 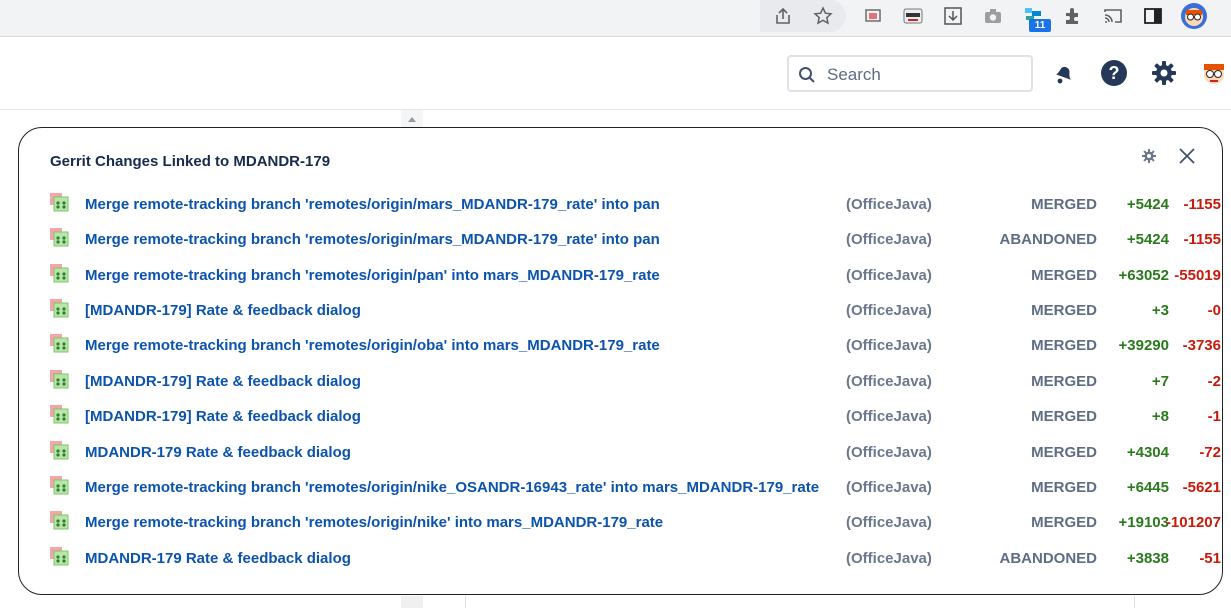 What do you see at coordinates (1113, 16) in the screenshot?
I see `cast-icon` at bounding box center [1113, 16].